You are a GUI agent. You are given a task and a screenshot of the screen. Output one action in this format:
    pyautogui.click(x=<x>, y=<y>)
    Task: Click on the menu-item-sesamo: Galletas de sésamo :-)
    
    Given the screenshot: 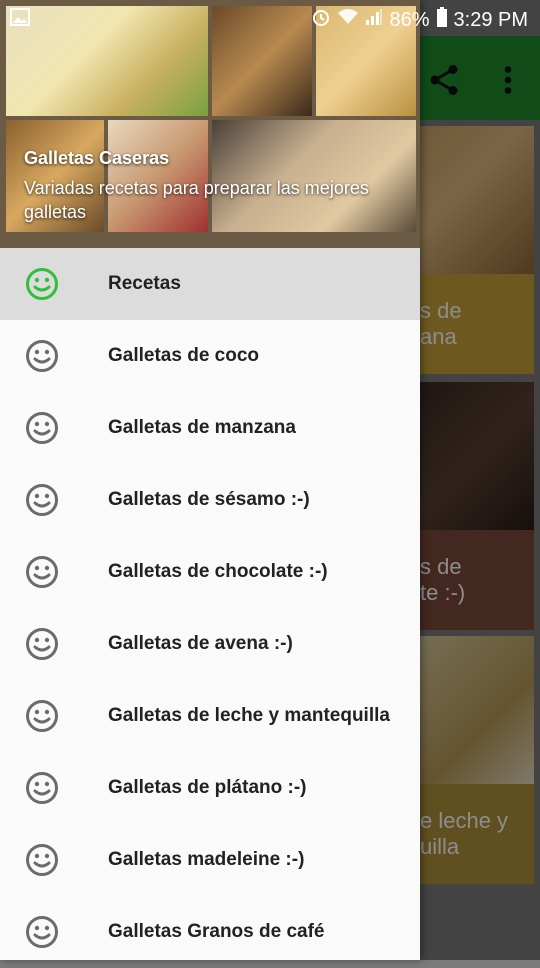 What is the action you would take?
    pyautogui.click(x=210, y=500)
    